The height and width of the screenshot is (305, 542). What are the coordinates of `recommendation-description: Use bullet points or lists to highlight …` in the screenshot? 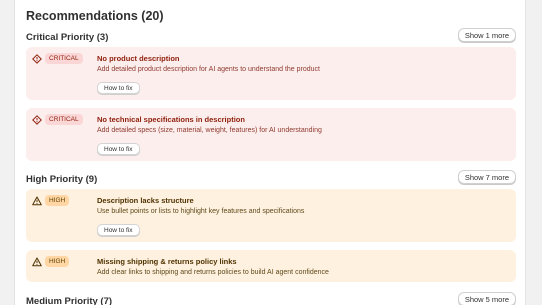 It's located at (201, 211).